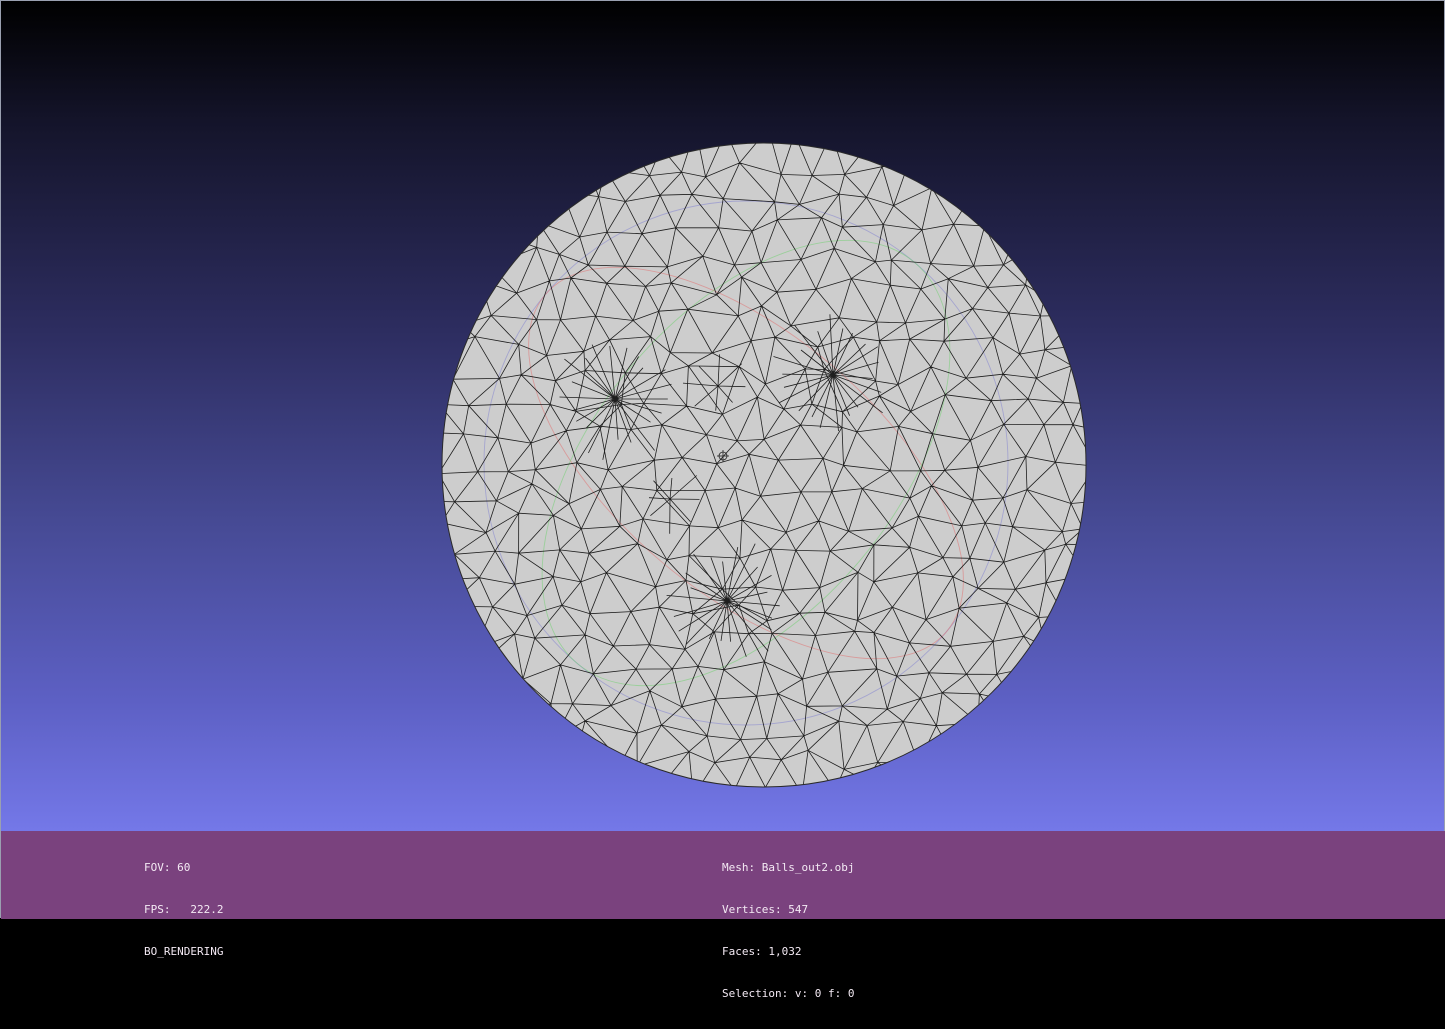 The image size is (1445, 1029). I want to click on render-mode-readout: BO_RENDERING, so click(184, 951).